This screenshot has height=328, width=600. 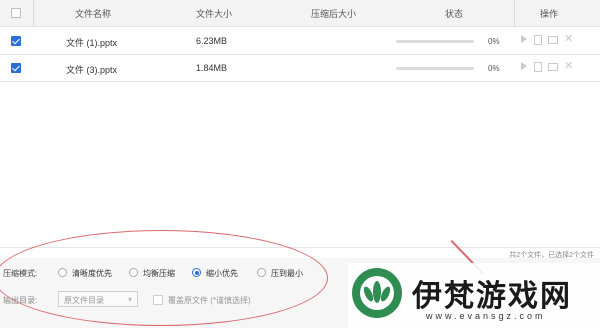 I want to click on table-row: 文件 (1).pptx 6.23MB 0% ✕, so click(x=300, y=41).